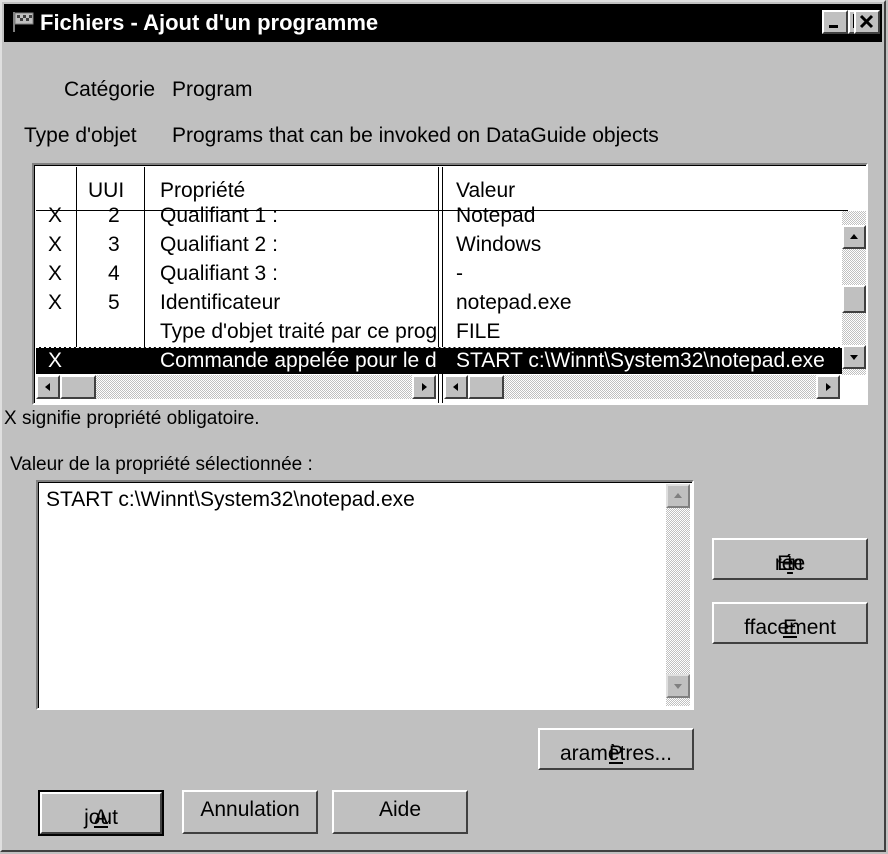 Image resolution: width=888 pixels, height=854 pixels. Describe the element at coordinates (499, 244) in the screenshot. I see `value-cell: Windows` at that location.